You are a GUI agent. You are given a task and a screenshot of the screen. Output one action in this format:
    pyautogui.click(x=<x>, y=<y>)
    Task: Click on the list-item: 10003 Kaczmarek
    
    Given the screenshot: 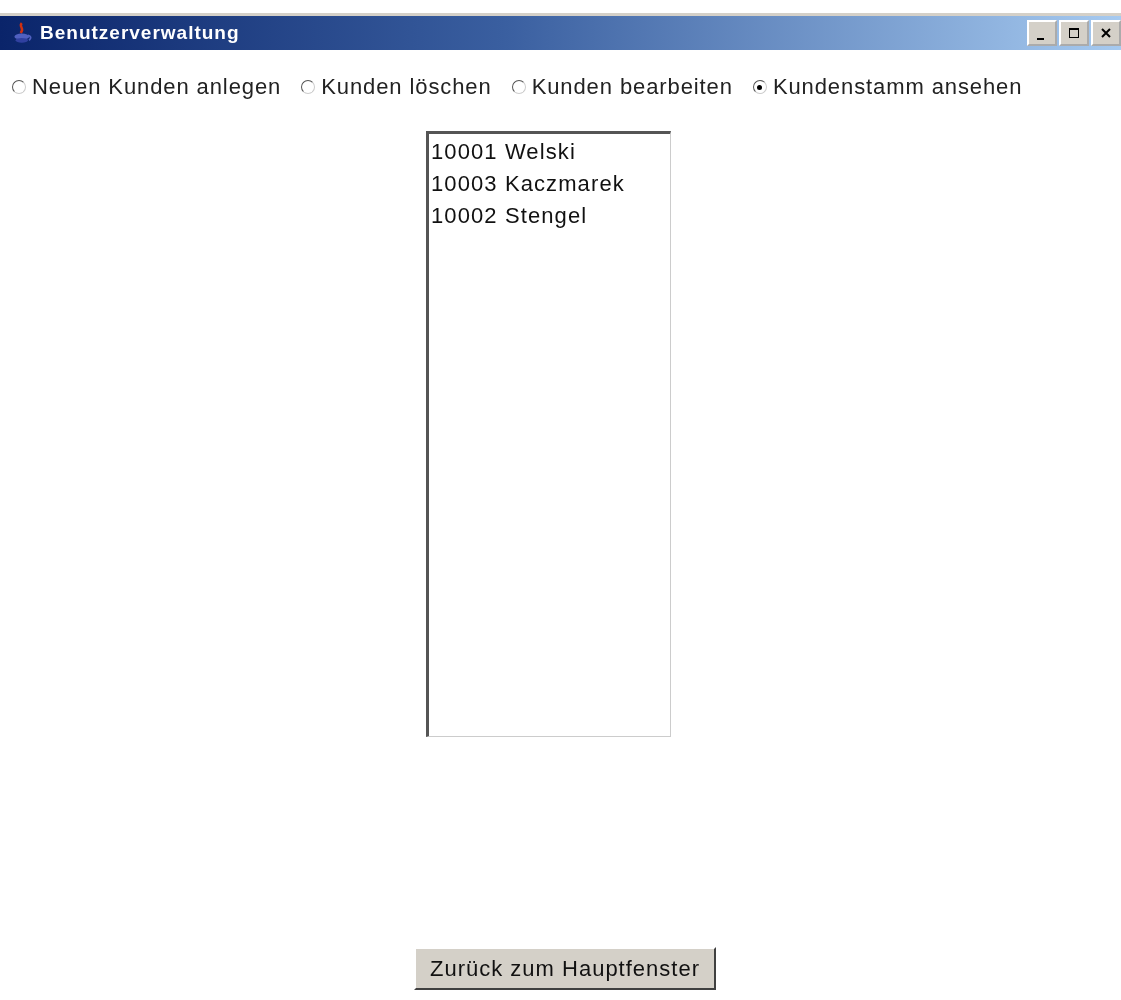 What is the action you would take?
    pyautogui.click(x=549, y=184)
    